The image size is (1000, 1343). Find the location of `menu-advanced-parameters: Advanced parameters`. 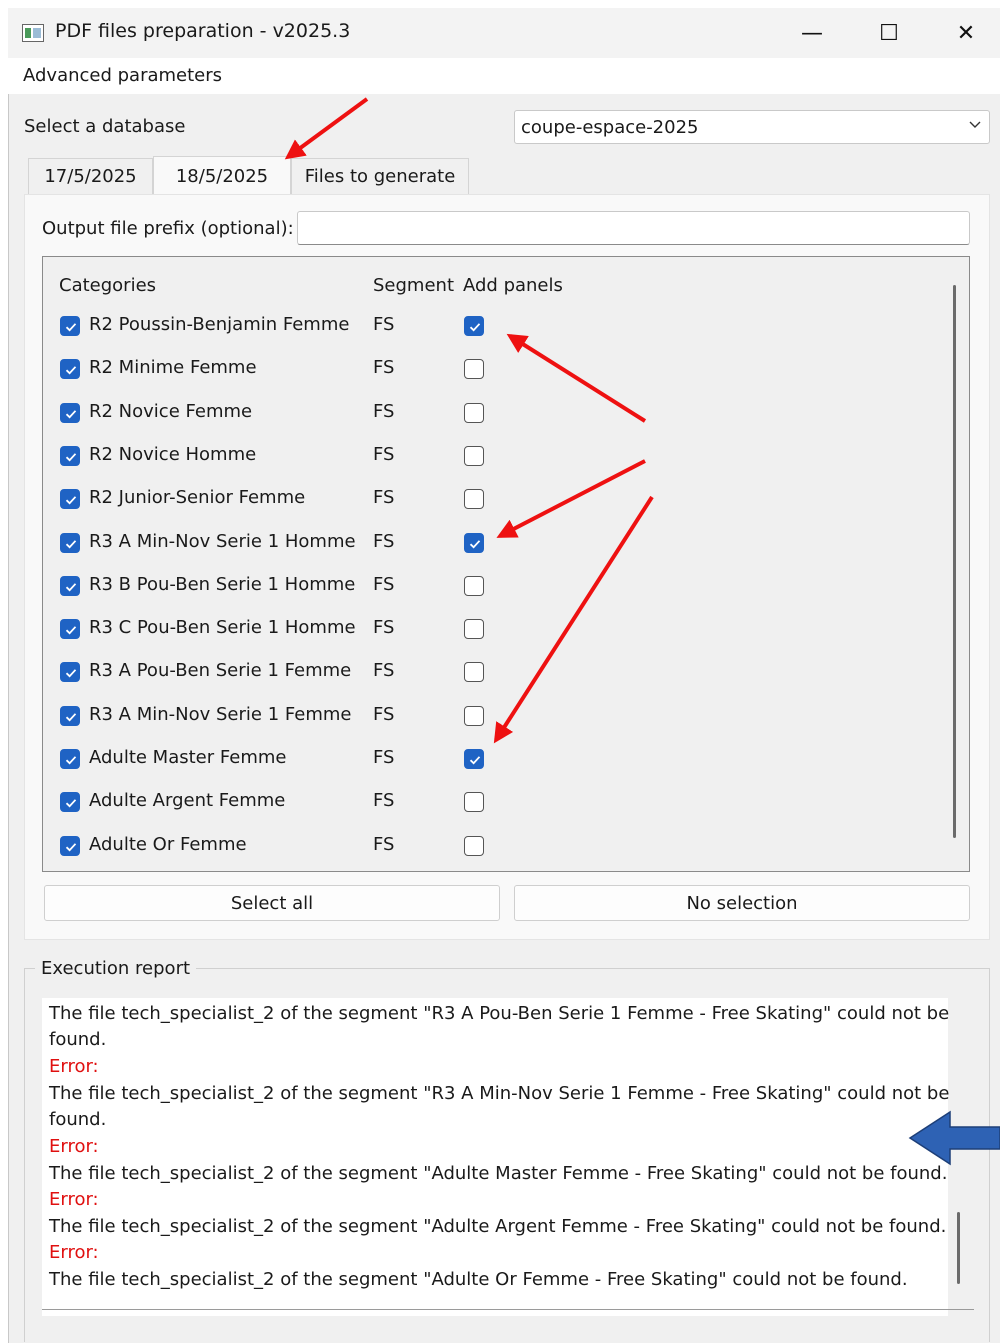

menu-advanced-parameters: Advanced parameters is located at coordinates (122, 75).